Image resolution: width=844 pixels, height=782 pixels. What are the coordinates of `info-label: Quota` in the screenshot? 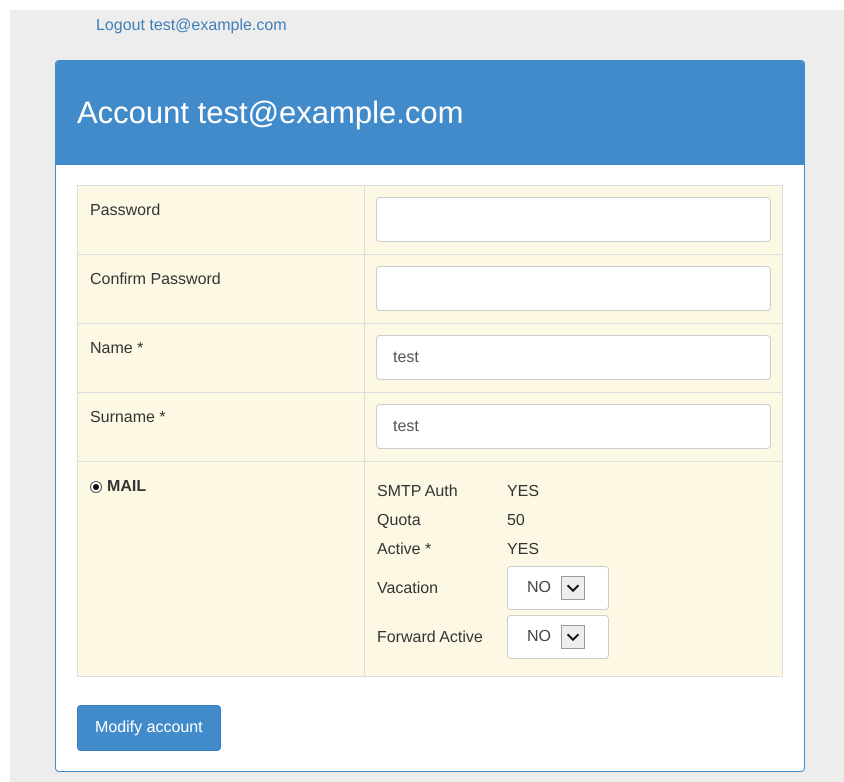 It's located at (399, 521).